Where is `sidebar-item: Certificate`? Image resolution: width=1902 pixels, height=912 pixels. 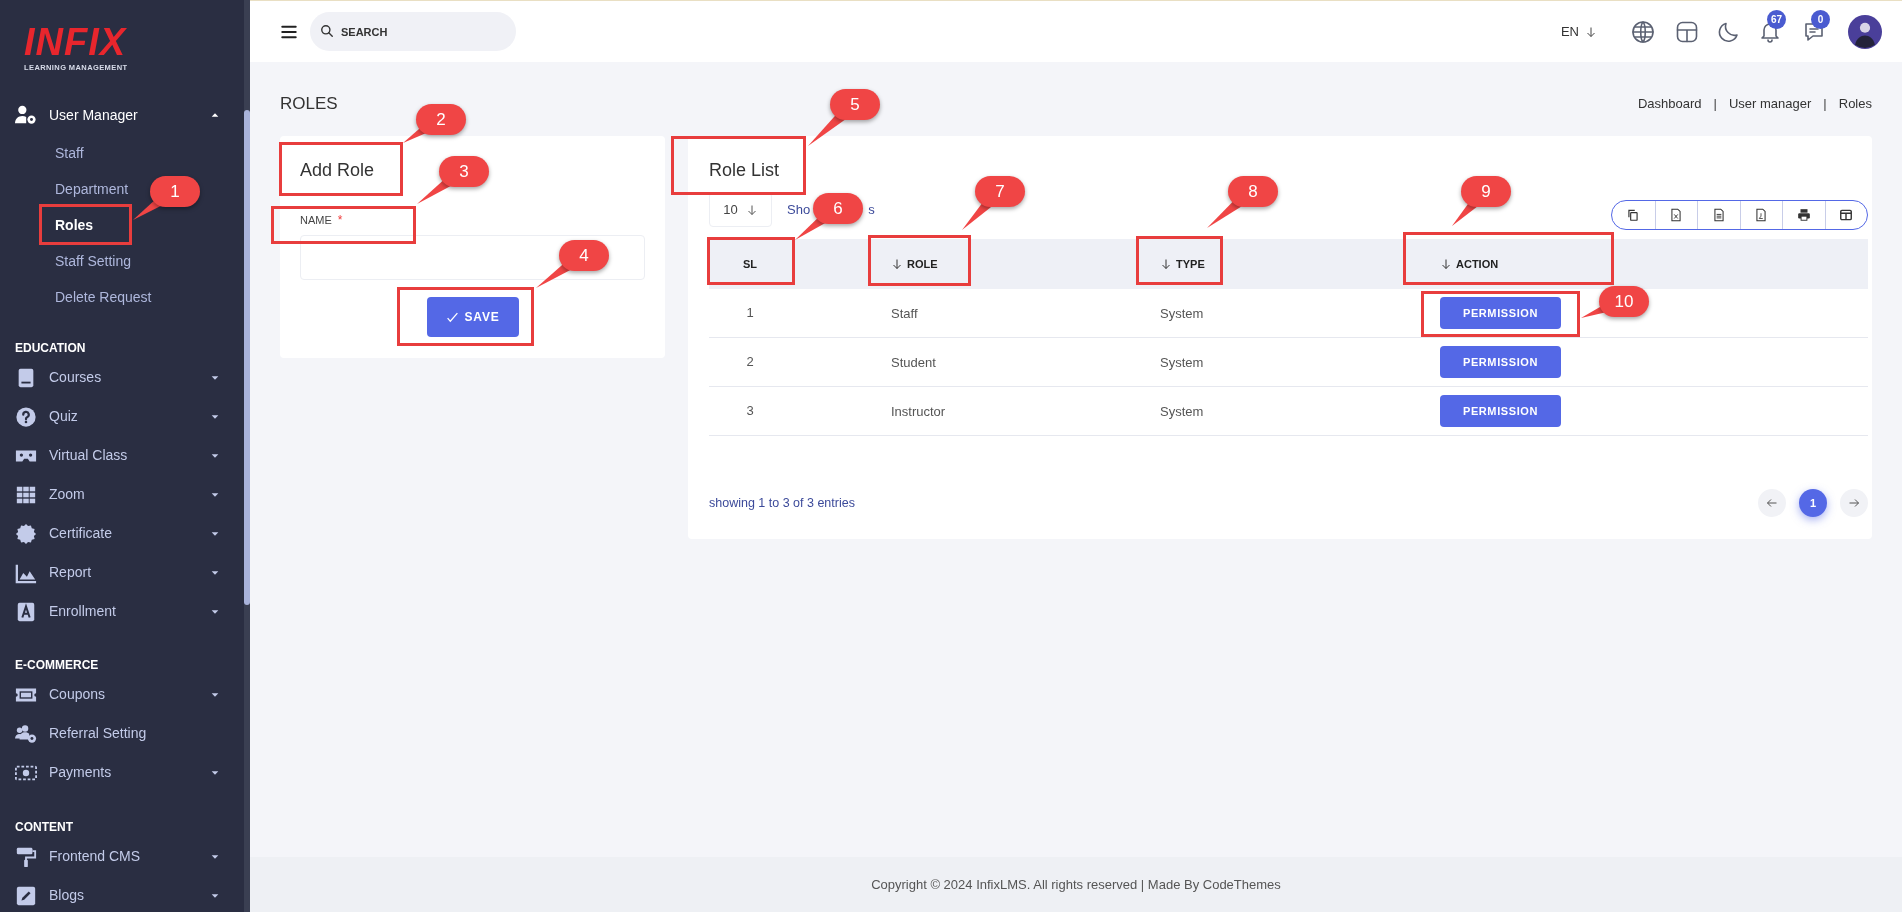 sidebar-item: Certificate is located at coordinates (122, 533).